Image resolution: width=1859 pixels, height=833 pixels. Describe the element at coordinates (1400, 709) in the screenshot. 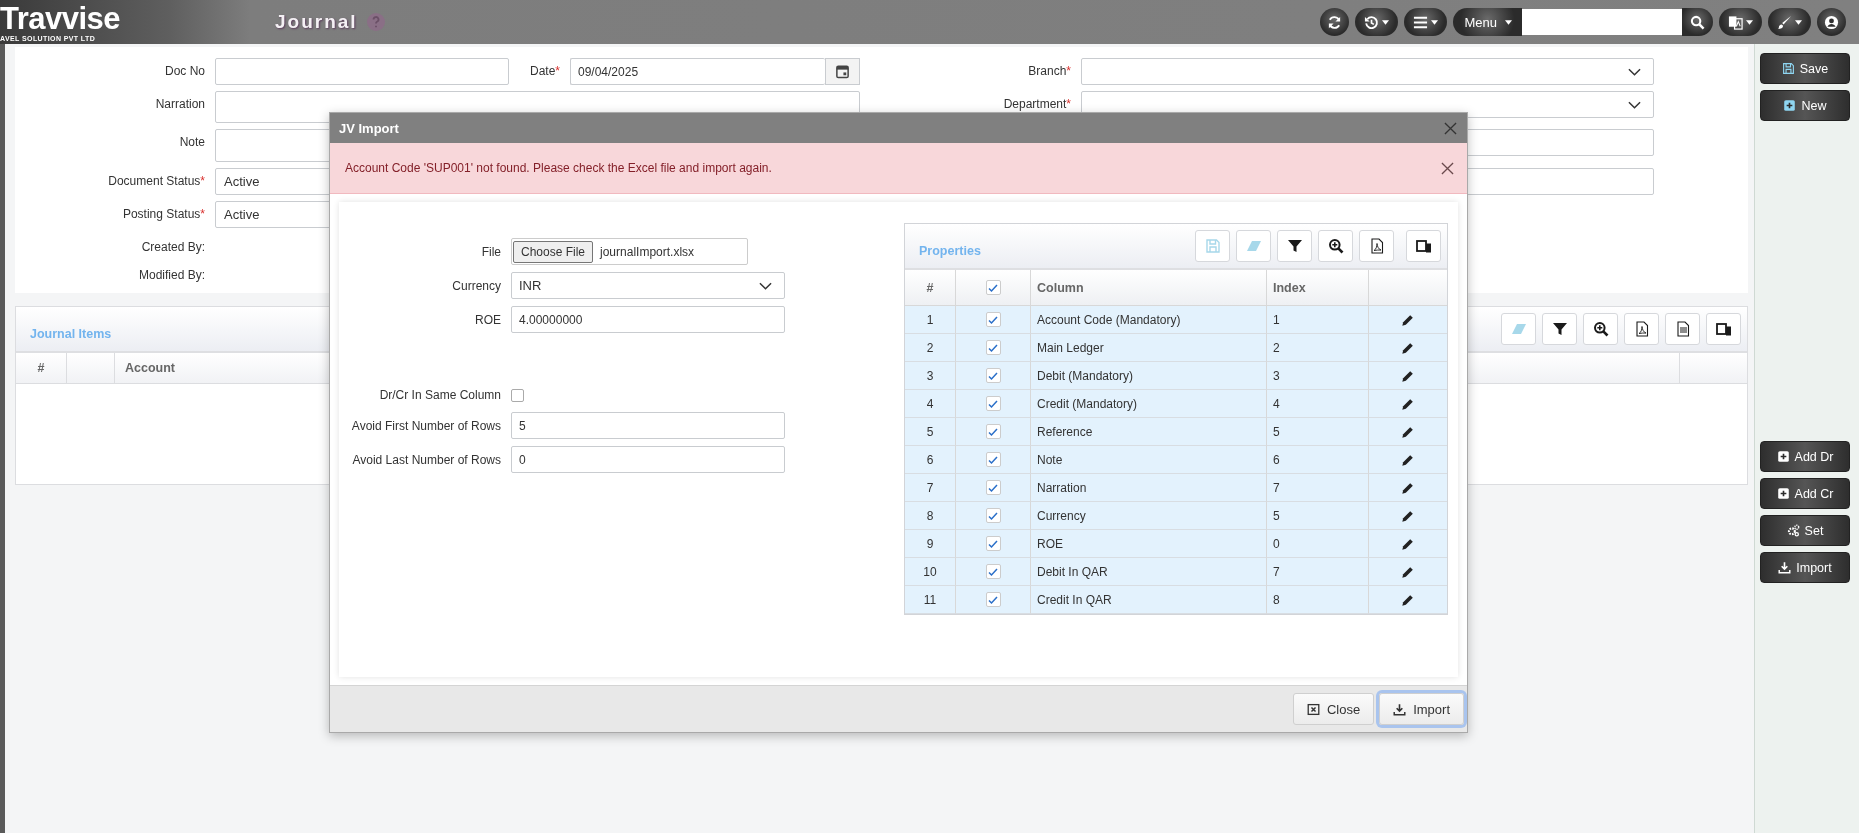

I see `download-icon` at that location.